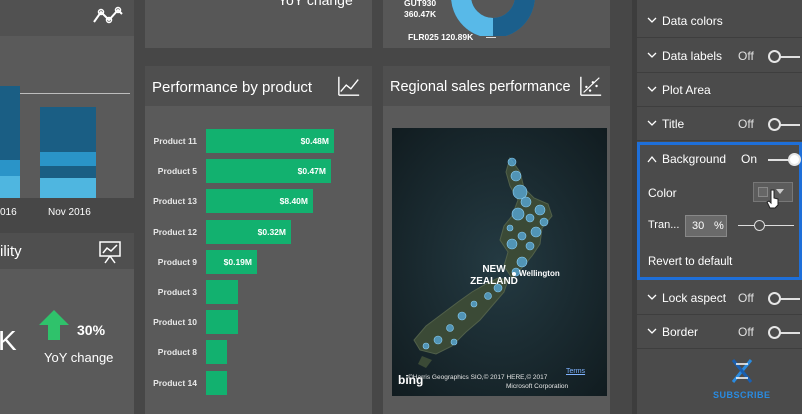 The image size is (802, 414). I want to click on section-border: Border Off, so click(719, 332).